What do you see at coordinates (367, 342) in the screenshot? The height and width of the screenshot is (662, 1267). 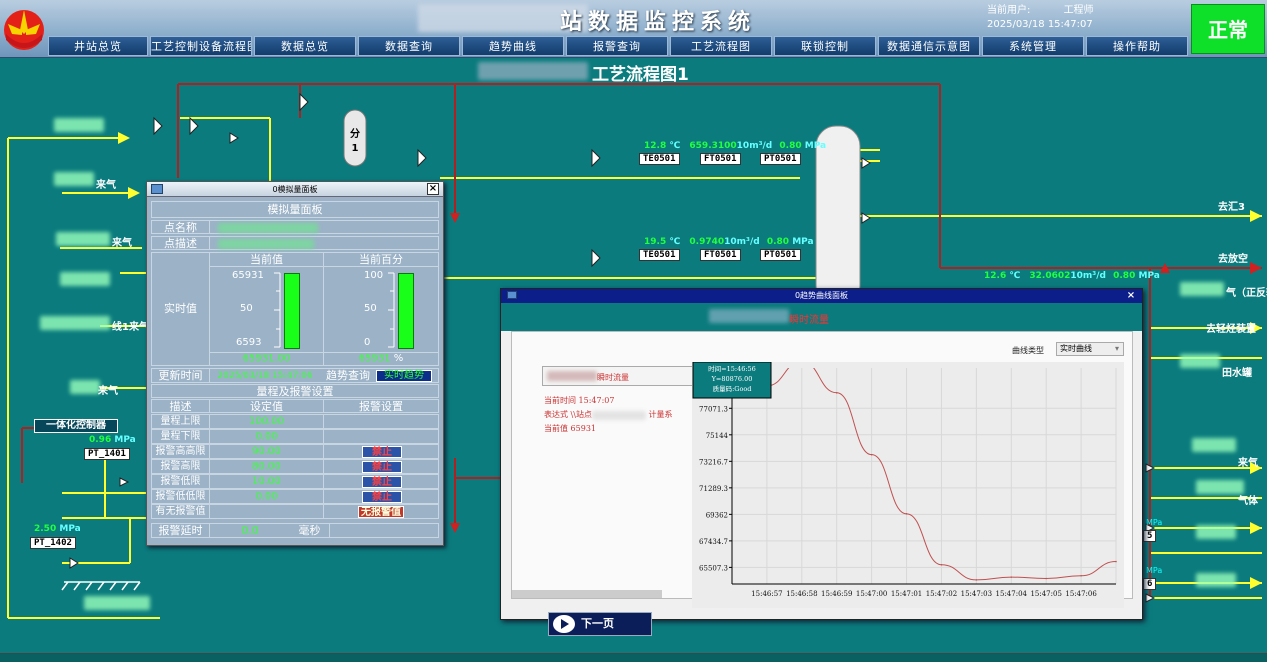 I see `percent-scale-min: 0` at bounding box center [367, 342].